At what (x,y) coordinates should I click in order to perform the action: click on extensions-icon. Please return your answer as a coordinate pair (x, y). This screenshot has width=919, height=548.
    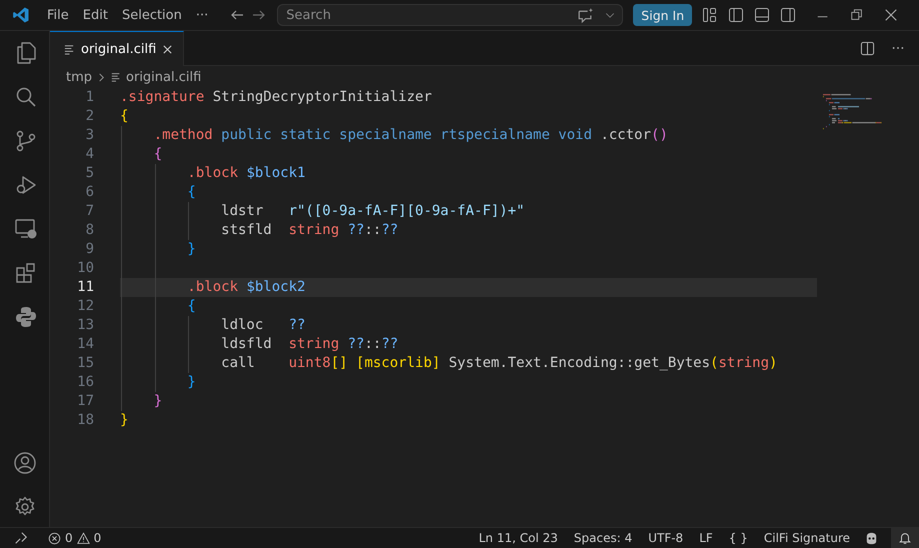
    Looking at the image, I should click on (26, 273).